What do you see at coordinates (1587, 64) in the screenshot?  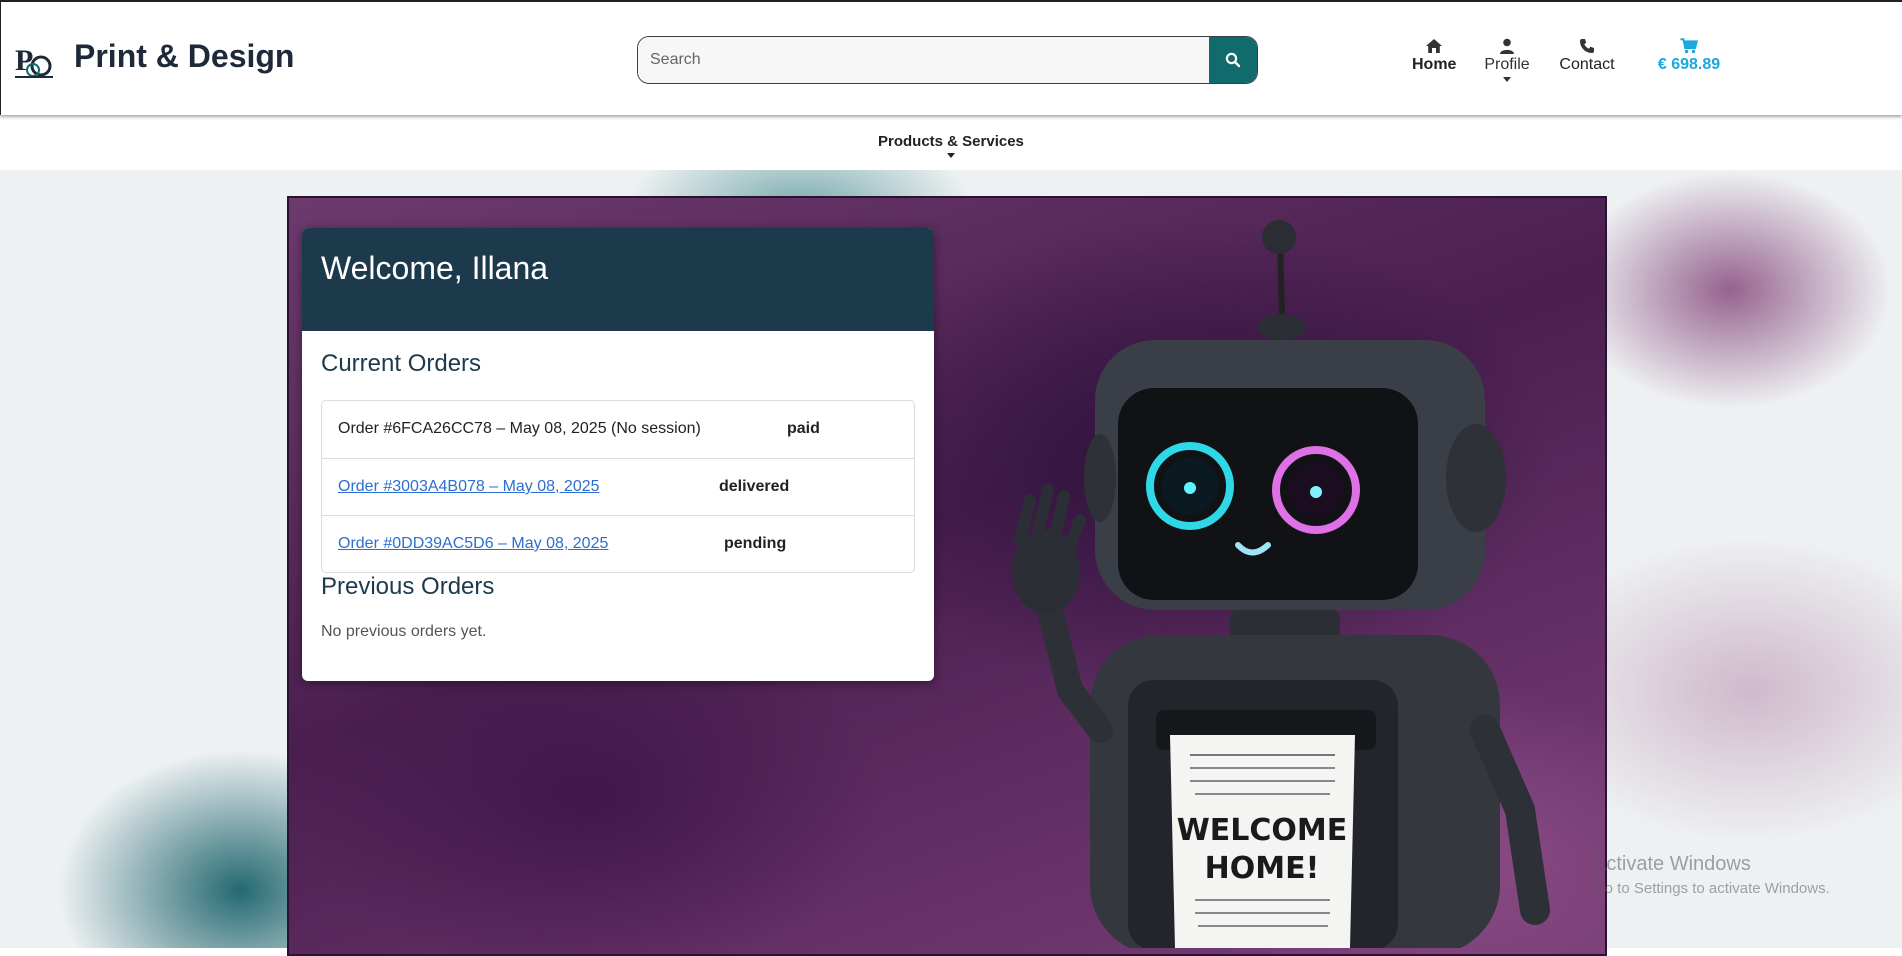 I see `nav-contact-label: Contact` at bounding box center [1587, 64].